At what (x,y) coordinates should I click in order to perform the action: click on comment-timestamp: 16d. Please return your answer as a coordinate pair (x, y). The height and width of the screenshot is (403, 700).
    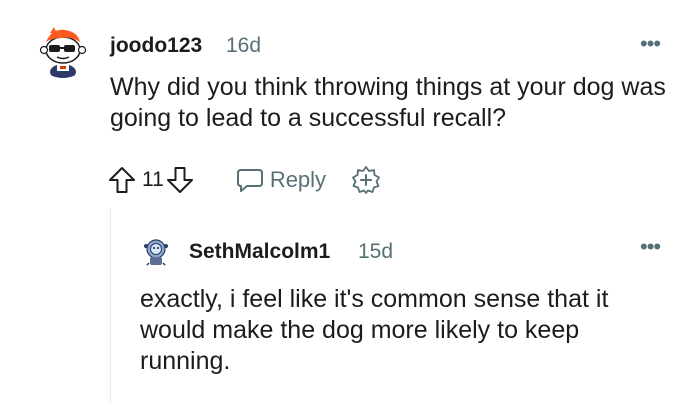
    Looking at the image, I should click on (243, 46).